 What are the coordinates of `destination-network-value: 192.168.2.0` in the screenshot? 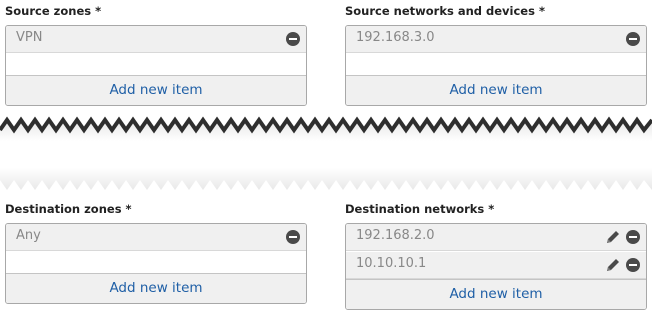 It's located at (395, 235).